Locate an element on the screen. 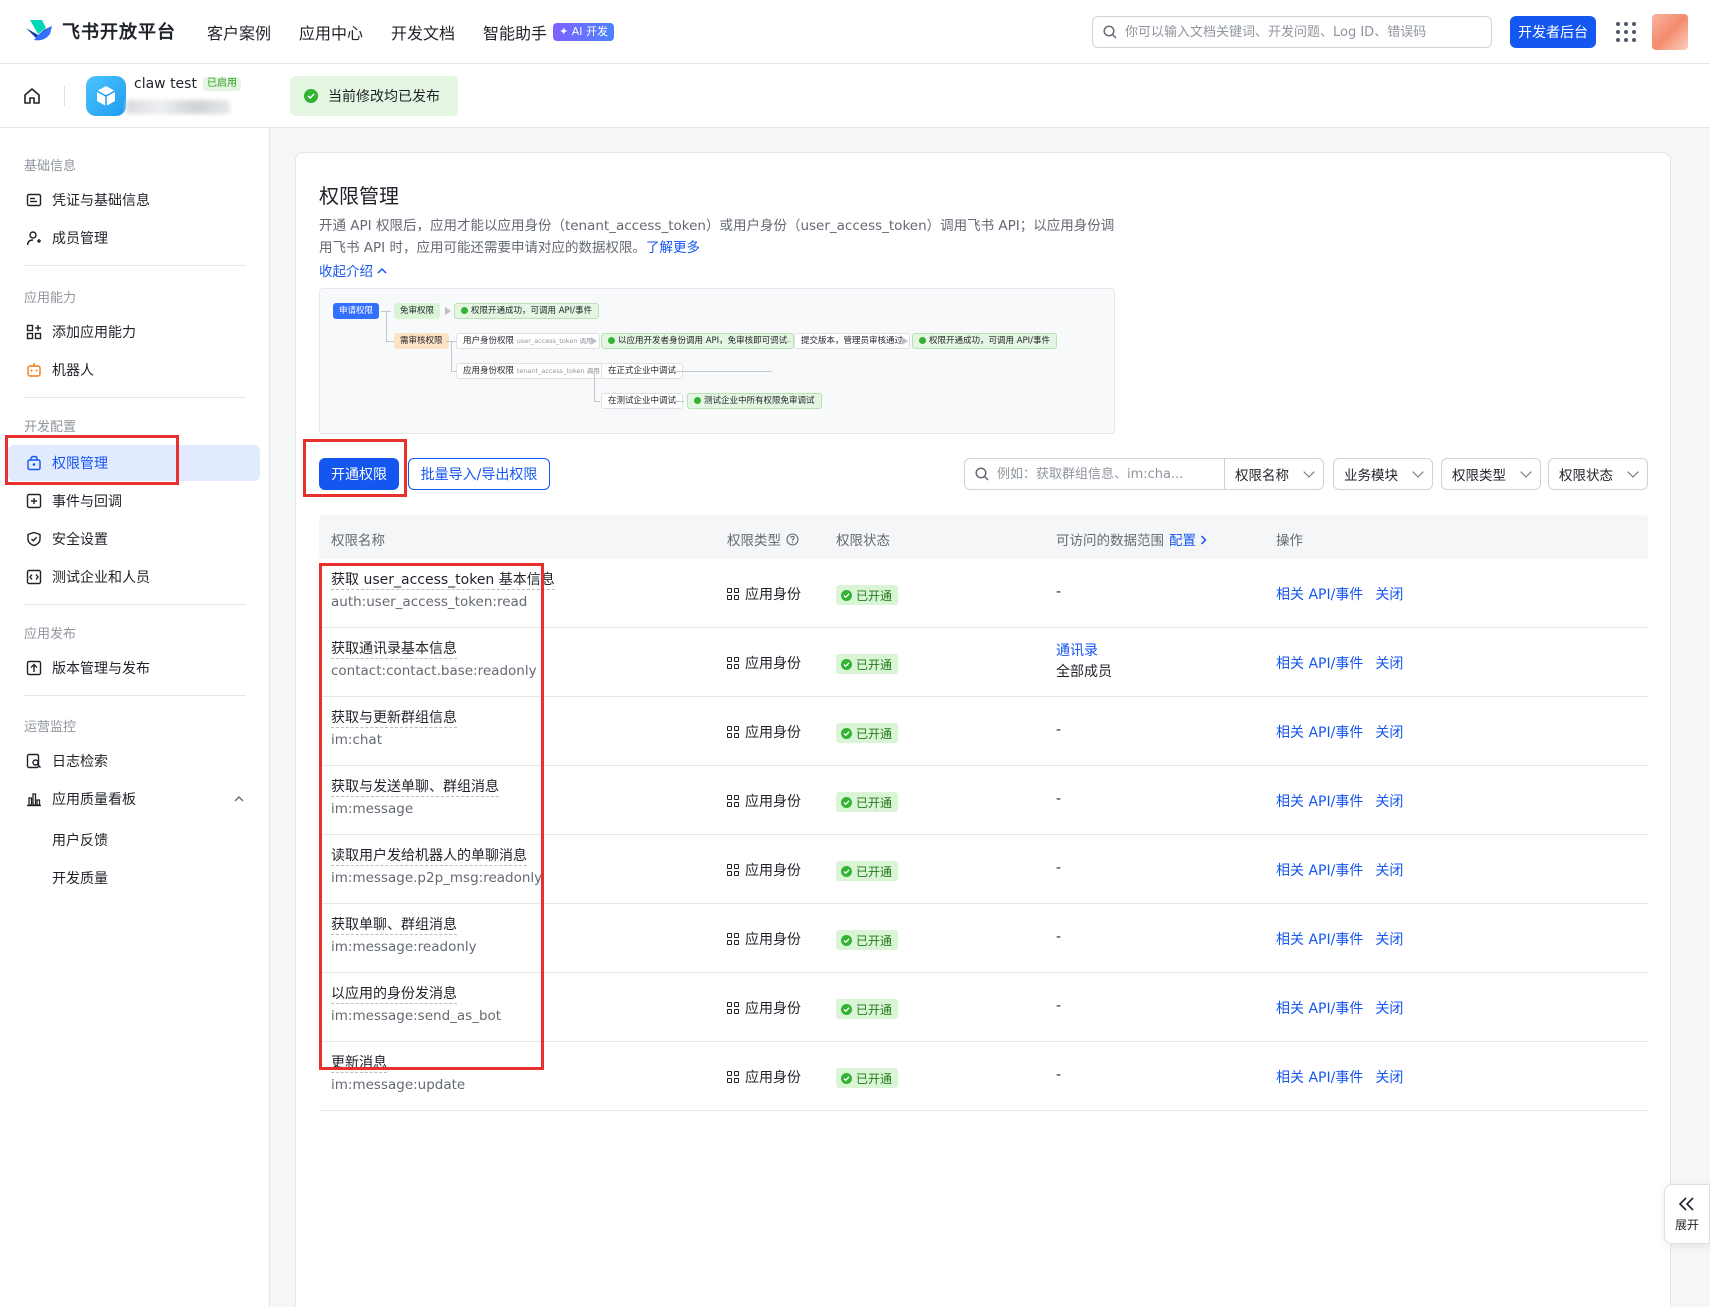  sidebar-section-release: 应用发布 is located at coordinates (50, 634).